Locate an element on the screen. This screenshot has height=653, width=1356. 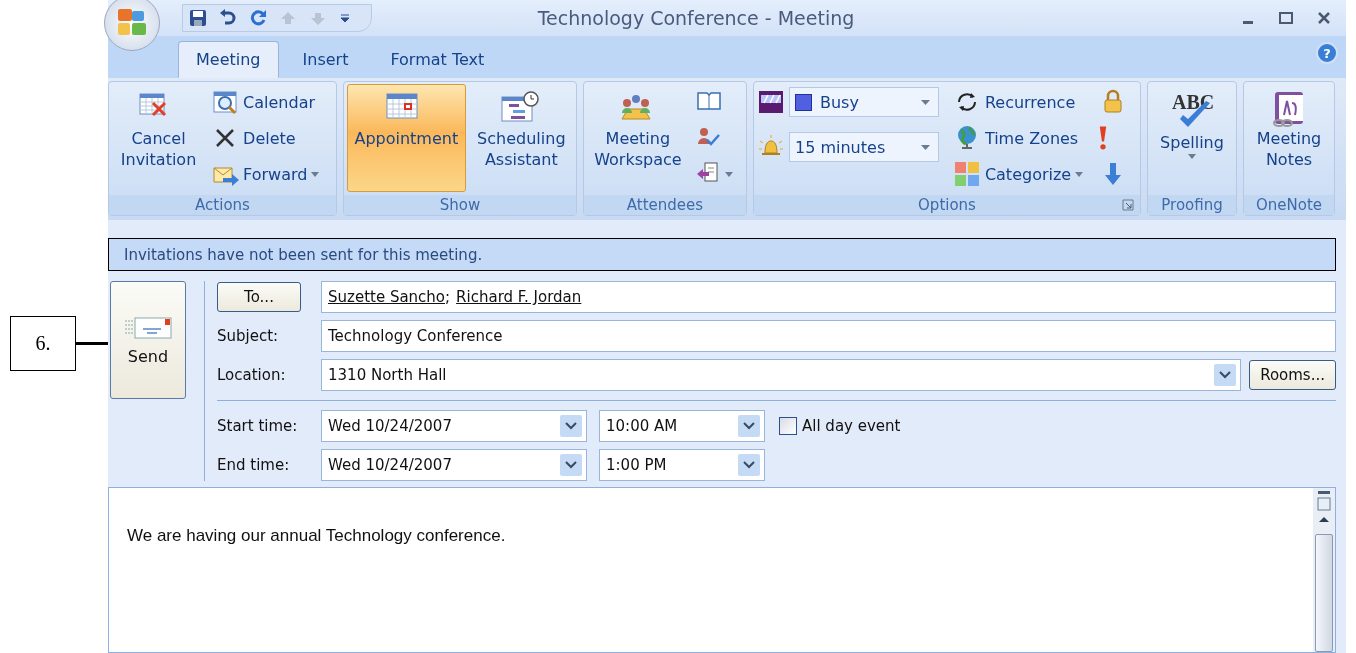
dropdown-field: 15 minutes is located at coordinates (864, 147).